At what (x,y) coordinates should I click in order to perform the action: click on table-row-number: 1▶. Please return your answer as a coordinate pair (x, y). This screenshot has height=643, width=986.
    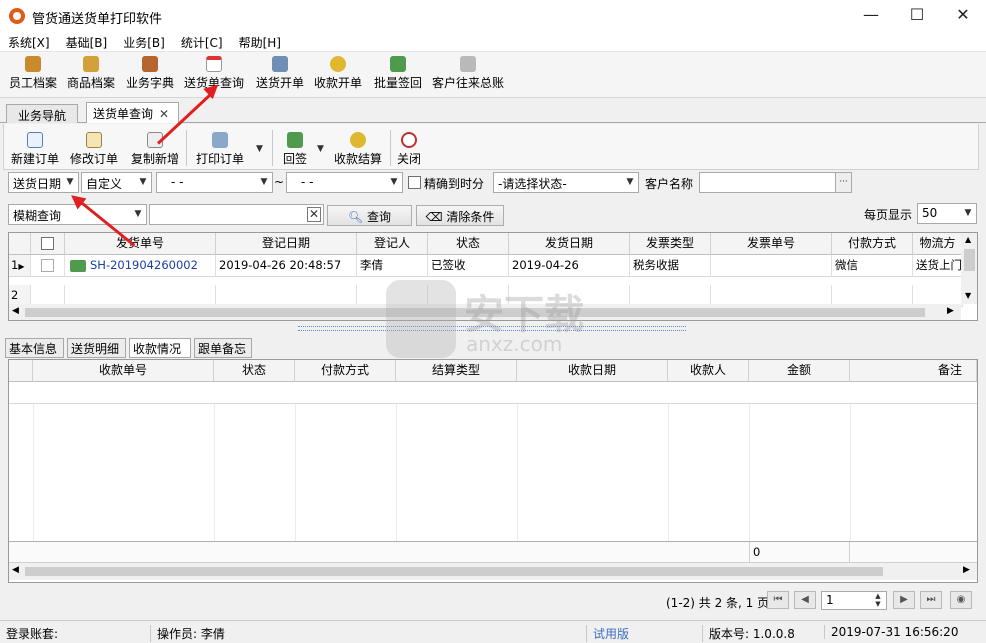
    Looking at the image, I should click on (20, 266).